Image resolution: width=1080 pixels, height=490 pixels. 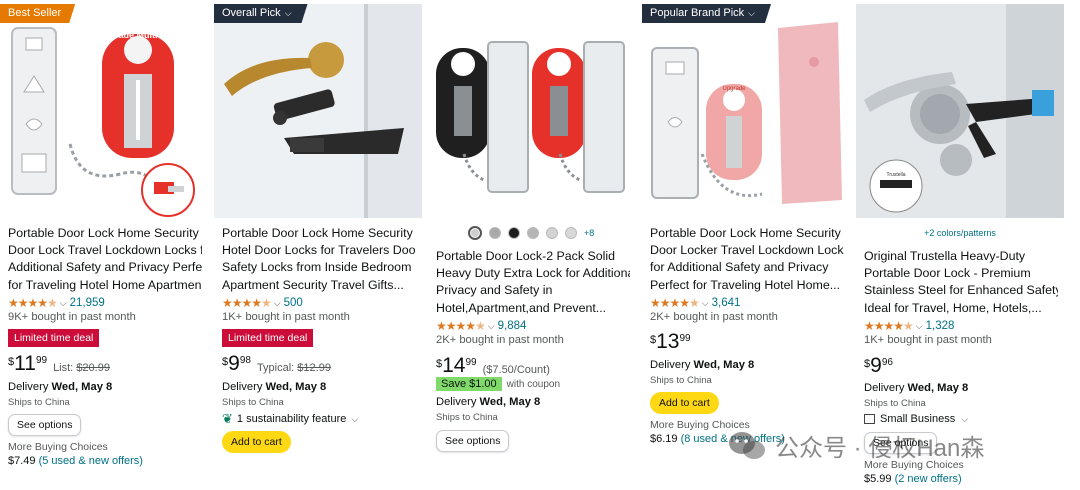 I want to click on more-buying-price: $5.99 (2 new offers), so click(x=913, y=479).